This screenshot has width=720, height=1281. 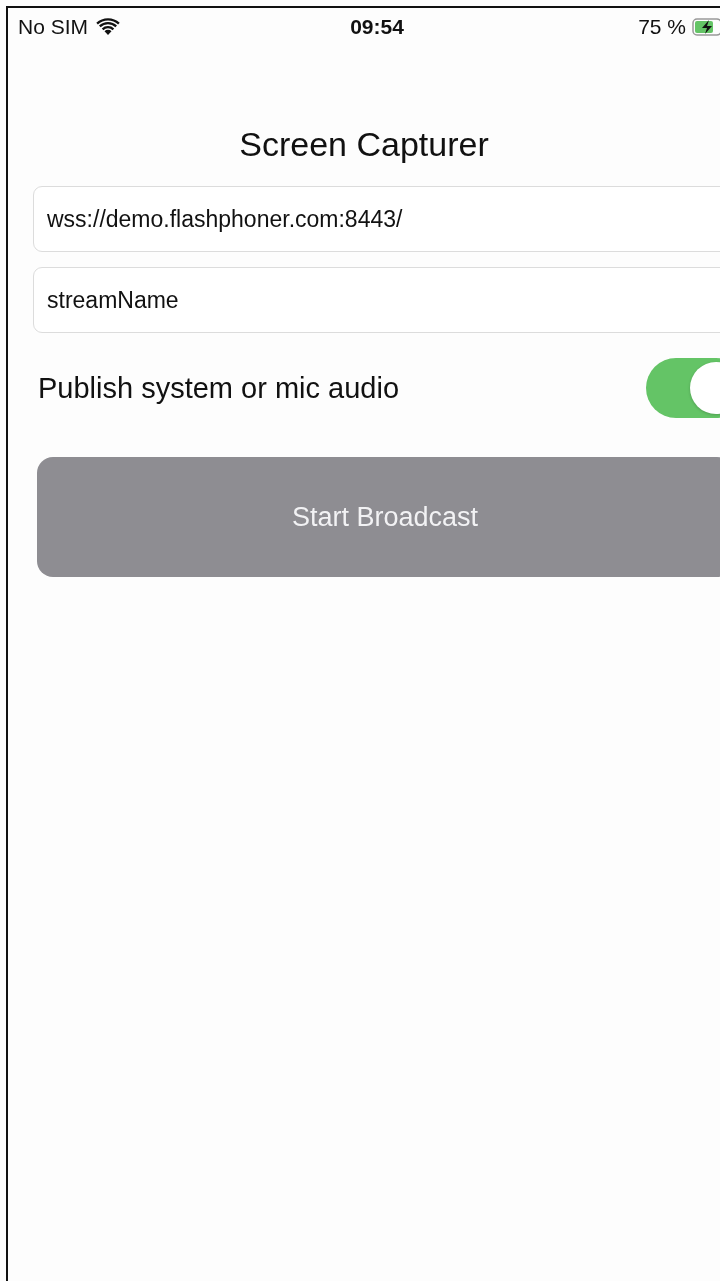 What do you see at coordinates (376, 219) in the screenshot?
I see `server-url-field: wss://demo.flashphoner.com:8443/` at bounding box center [376, 219].